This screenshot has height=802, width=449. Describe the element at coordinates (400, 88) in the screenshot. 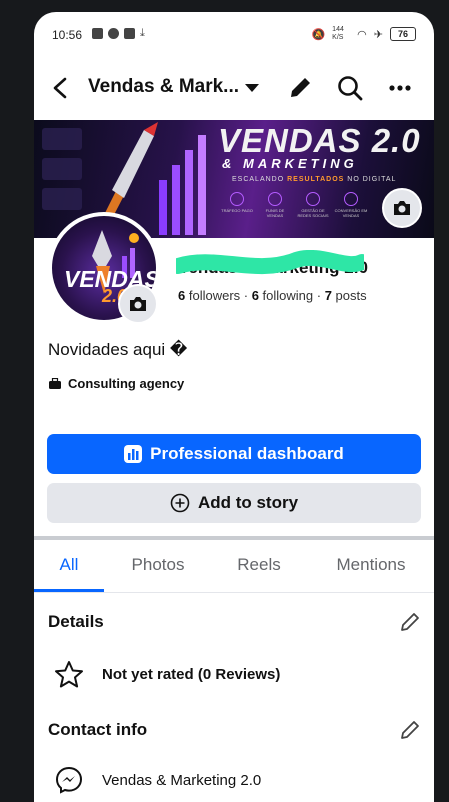

I see `more-options-icon` at that location.